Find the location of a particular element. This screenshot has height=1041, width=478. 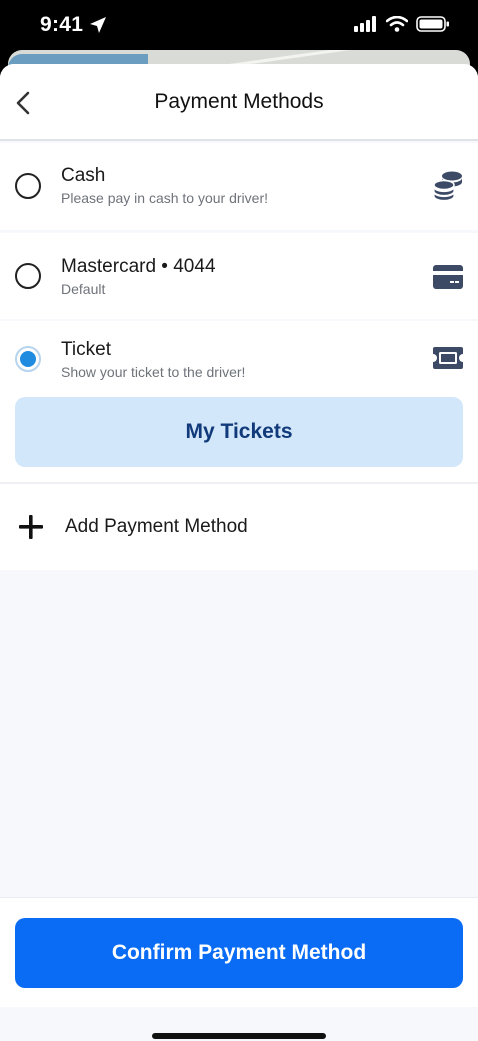

status-bar: 9:41 is located at coordinates (239, 28).